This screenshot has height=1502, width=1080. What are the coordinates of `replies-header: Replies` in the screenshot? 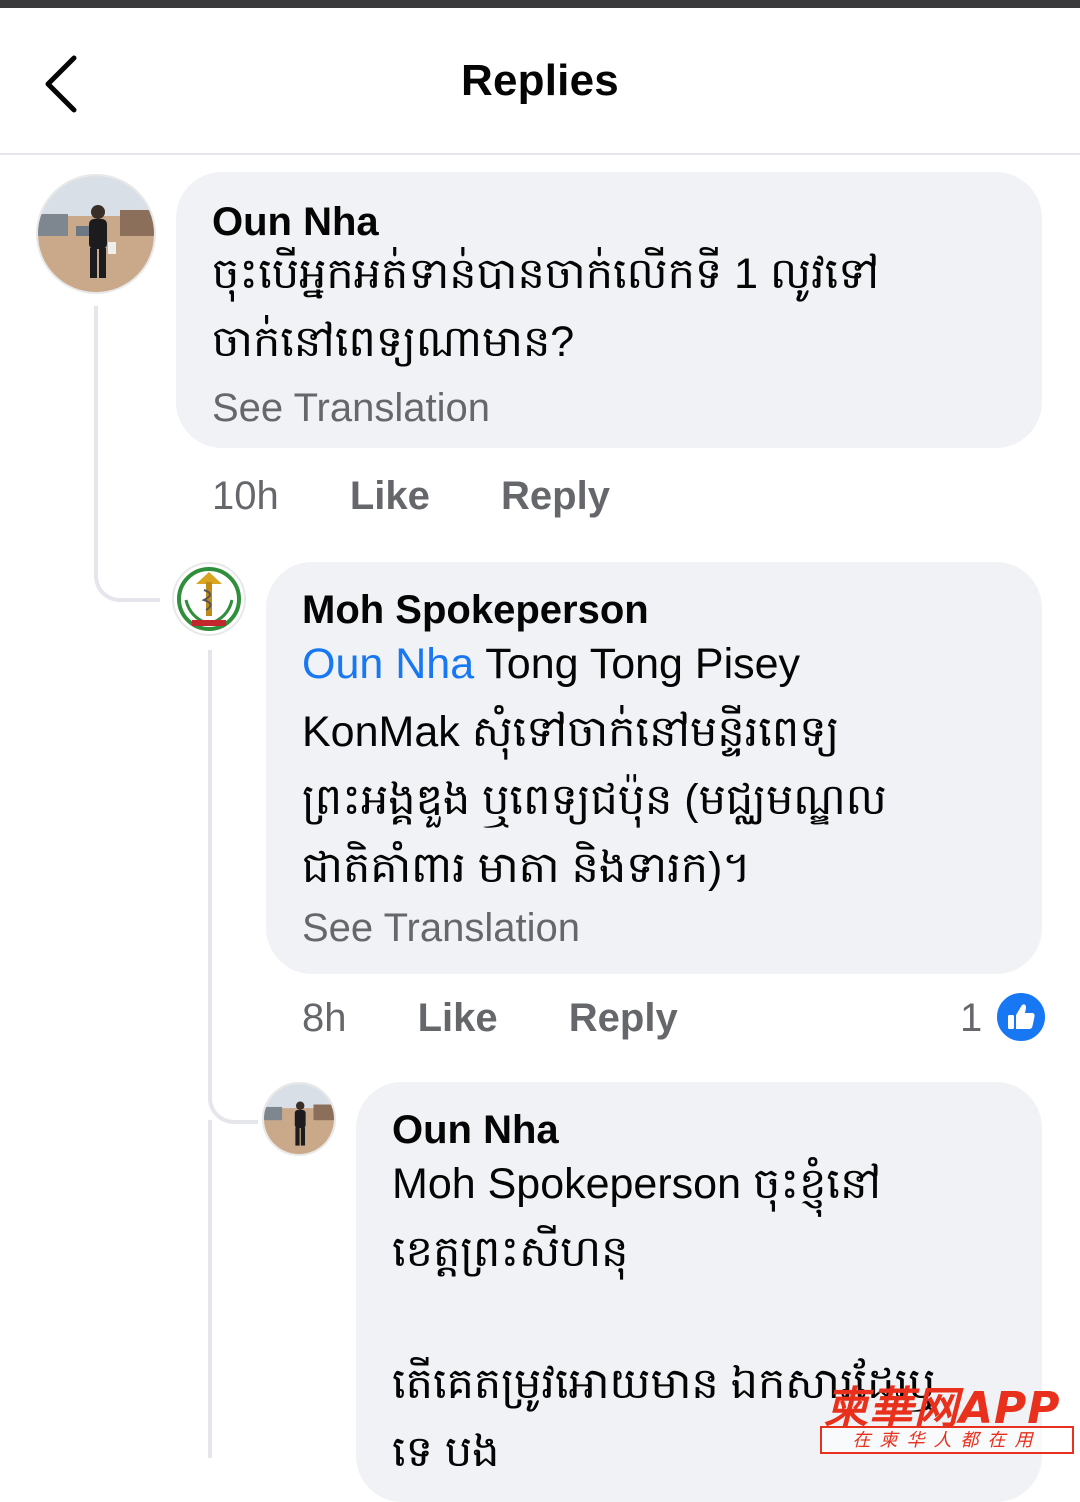 It's located at (540, 81).